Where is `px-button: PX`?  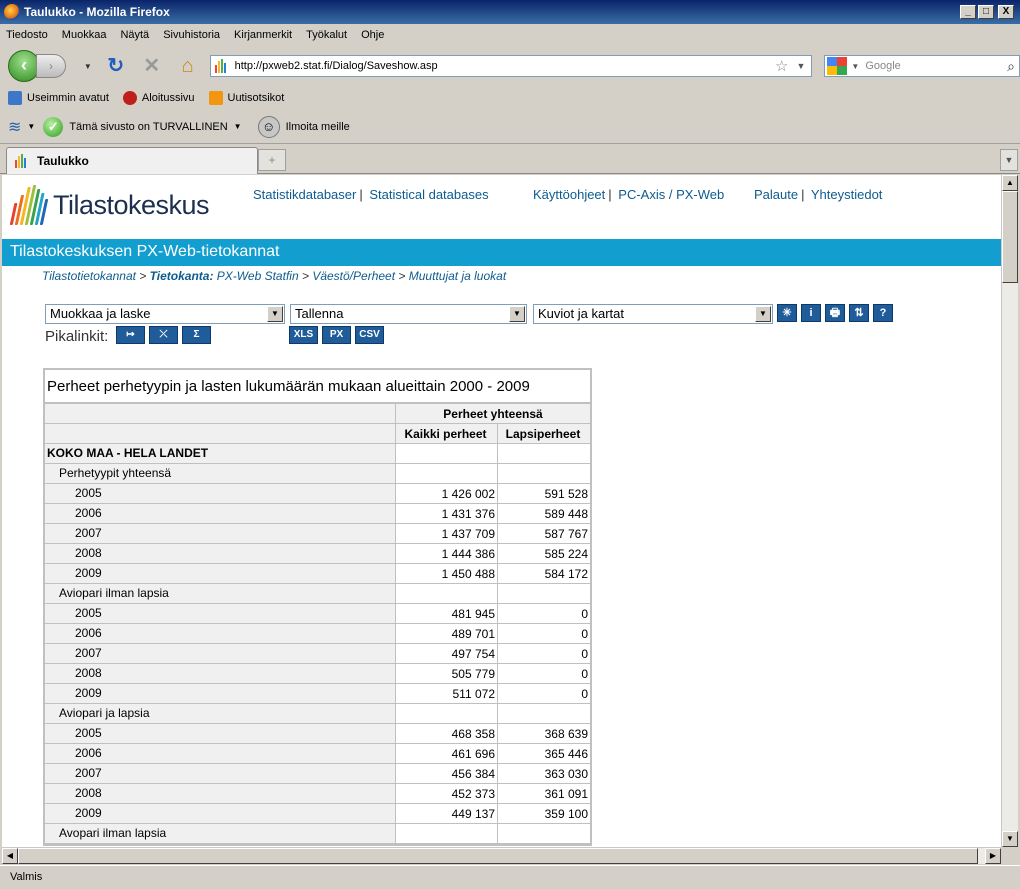
px-button: PX is located at coordinates (336, 335).